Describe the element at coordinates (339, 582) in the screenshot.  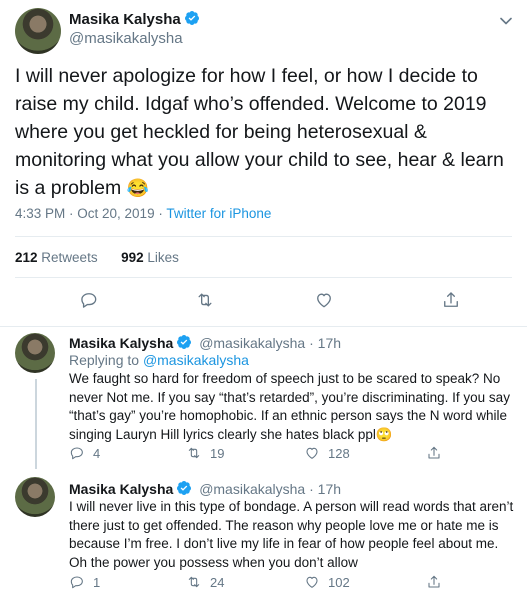
I see `like-count: 102` at that location.